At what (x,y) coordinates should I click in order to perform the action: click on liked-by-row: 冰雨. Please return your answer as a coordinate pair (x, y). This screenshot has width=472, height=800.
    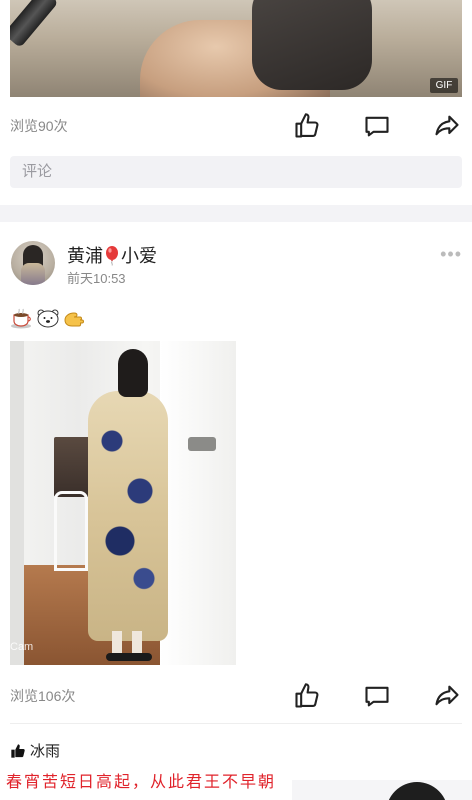
    Looking at the image, I should click on (35, 750).